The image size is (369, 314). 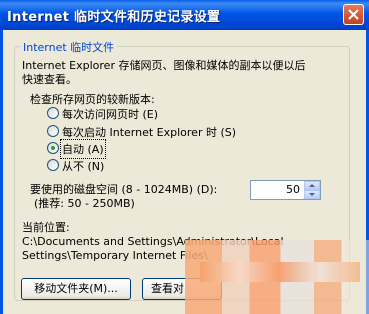 What do you see at coordinates (114, 17) in the screenshot?
I see `window-title: Internet 临时文件和历史记录设置` at bounding box center [114, 17].